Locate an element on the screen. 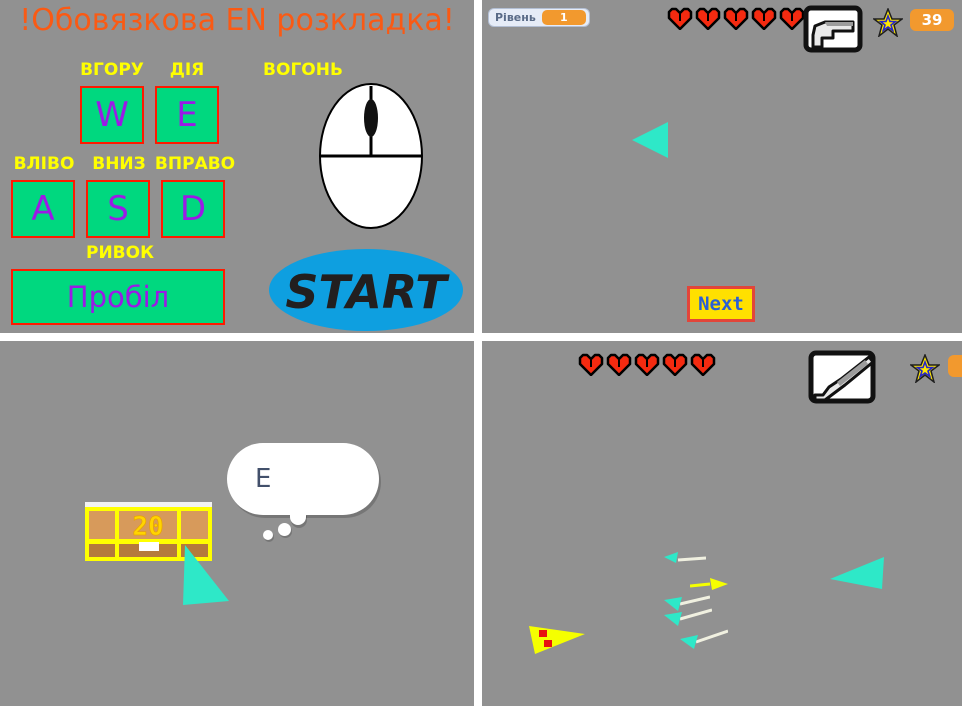  mouse-label-fire: ВОГОНЬ is located at coordinates (303, 70).